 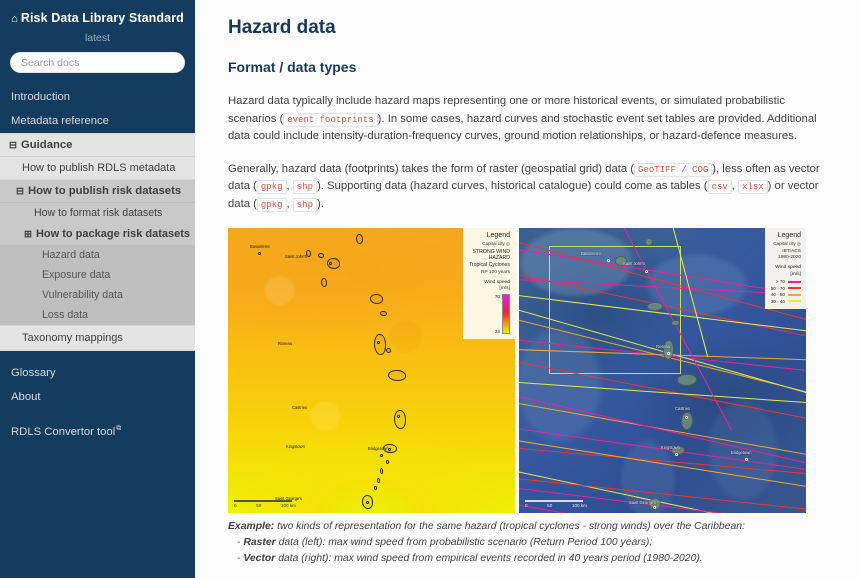 I want to click on sidebar-item-label: Introduction, so click(x=41, y=97).